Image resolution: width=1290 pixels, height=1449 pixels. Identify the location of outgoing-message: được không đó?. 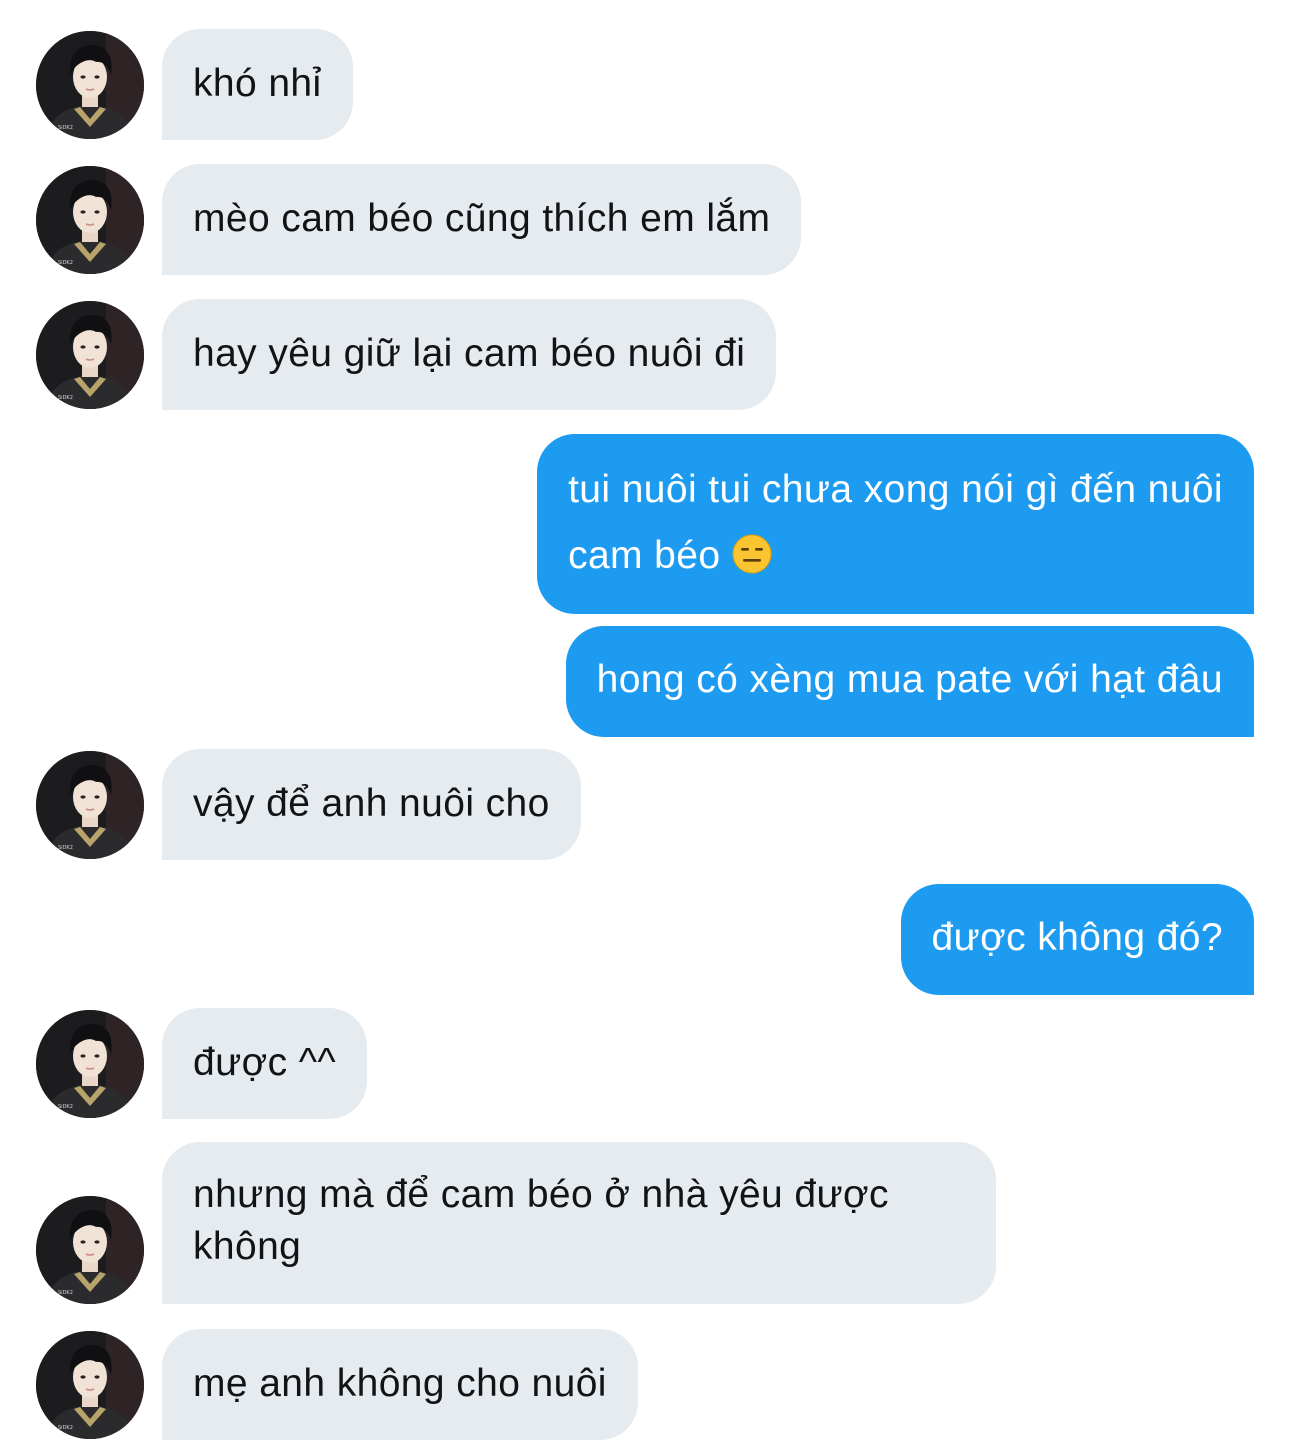
(1077, 939).